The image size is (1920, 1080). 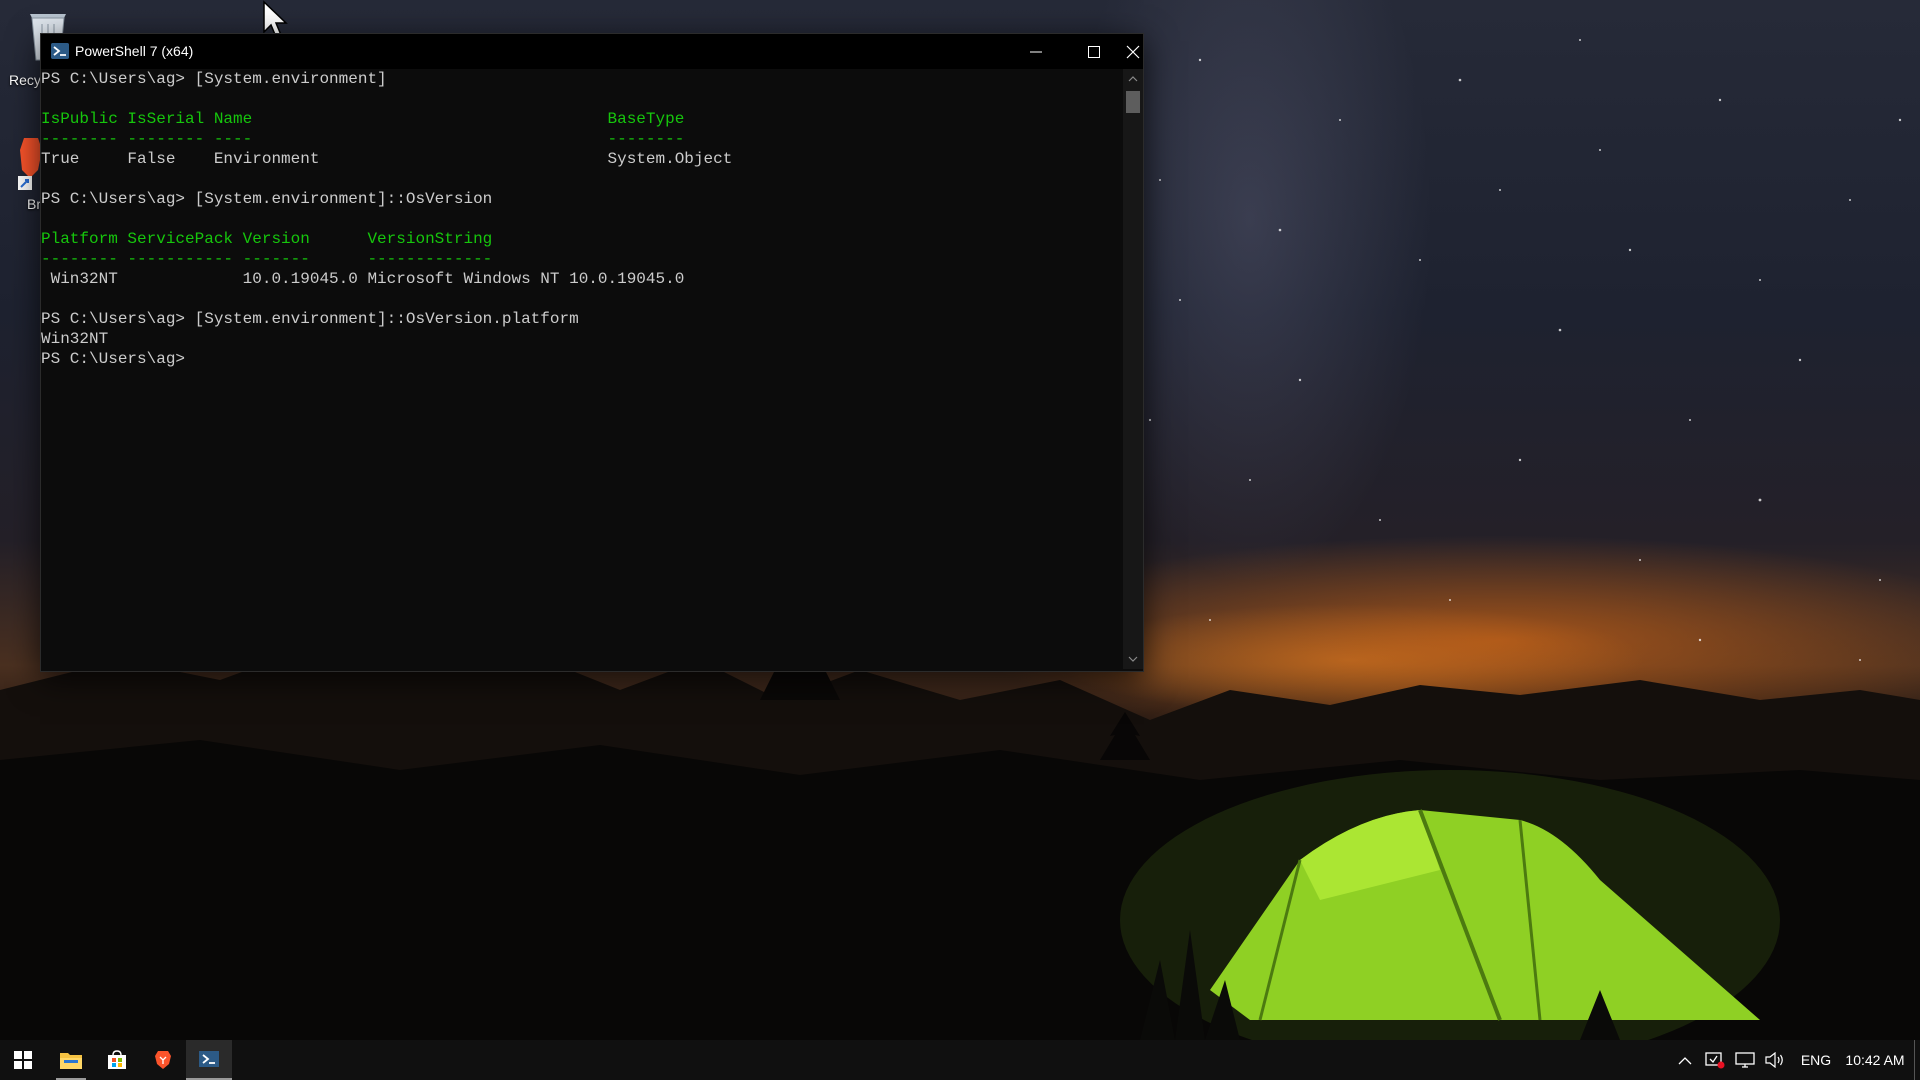 What do you see at coordinates (214, 79) in the screenshot?
I see `terminal-line: PS C:\Users\ag> [System.environment]` at bounding box center [214, 79].